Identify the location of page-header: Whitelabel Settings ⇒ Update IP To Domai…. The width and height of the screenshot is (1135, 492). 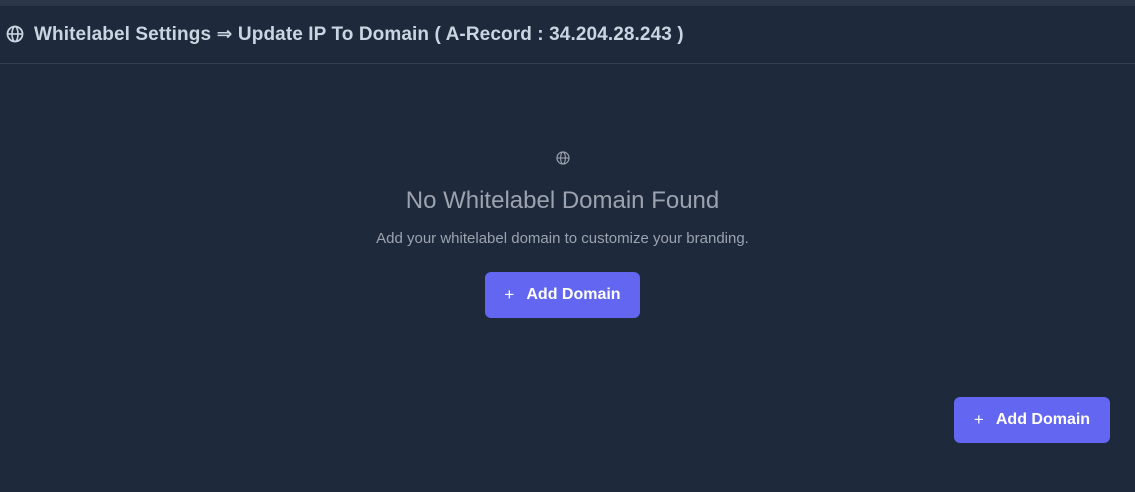
(567, 35).